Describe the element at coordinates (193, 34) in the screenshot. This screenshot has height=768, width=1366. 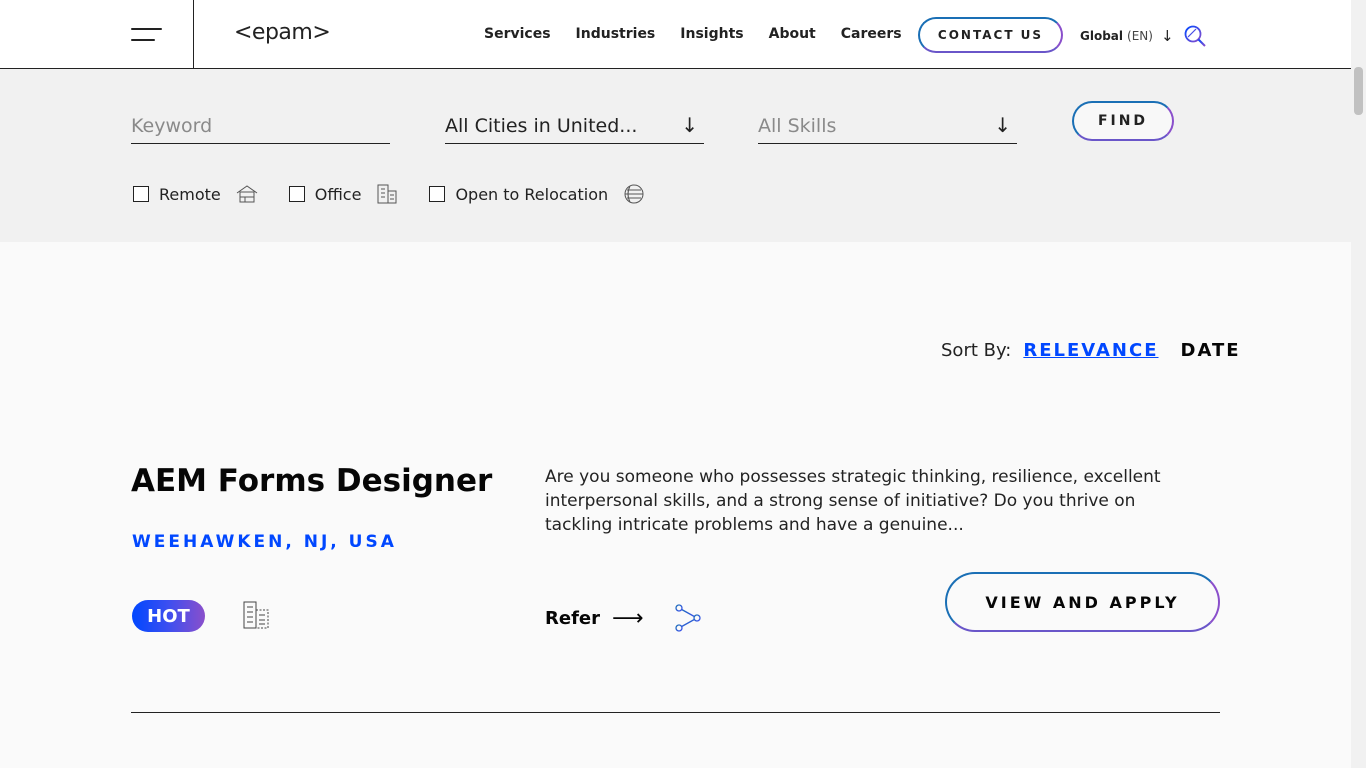
I see `header-divider` at that location.